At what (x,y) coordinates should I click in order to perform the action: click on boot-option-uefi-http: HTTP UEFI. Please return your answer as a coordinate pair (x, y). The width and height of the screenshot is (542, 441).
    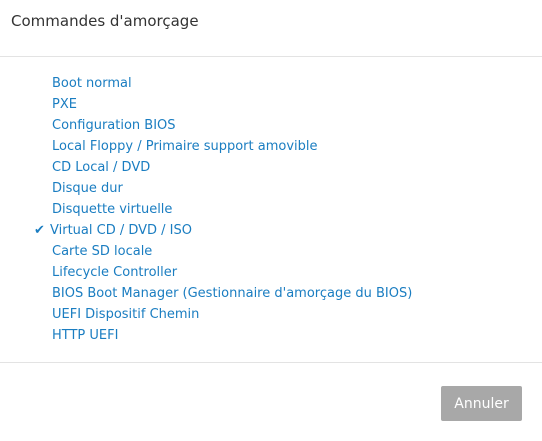
    Looking at the image, I should click on (223, 335).